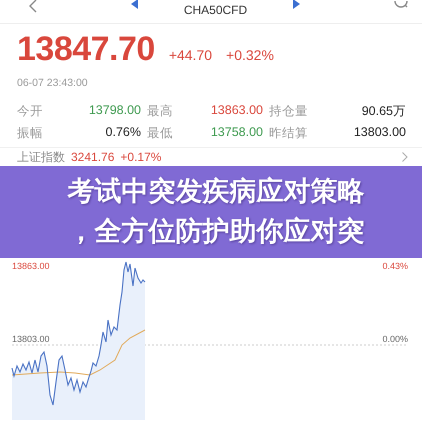 The width and height of the screenshot is (422, 422). I want to click on index-value: 3241.76, so click(92, 157).